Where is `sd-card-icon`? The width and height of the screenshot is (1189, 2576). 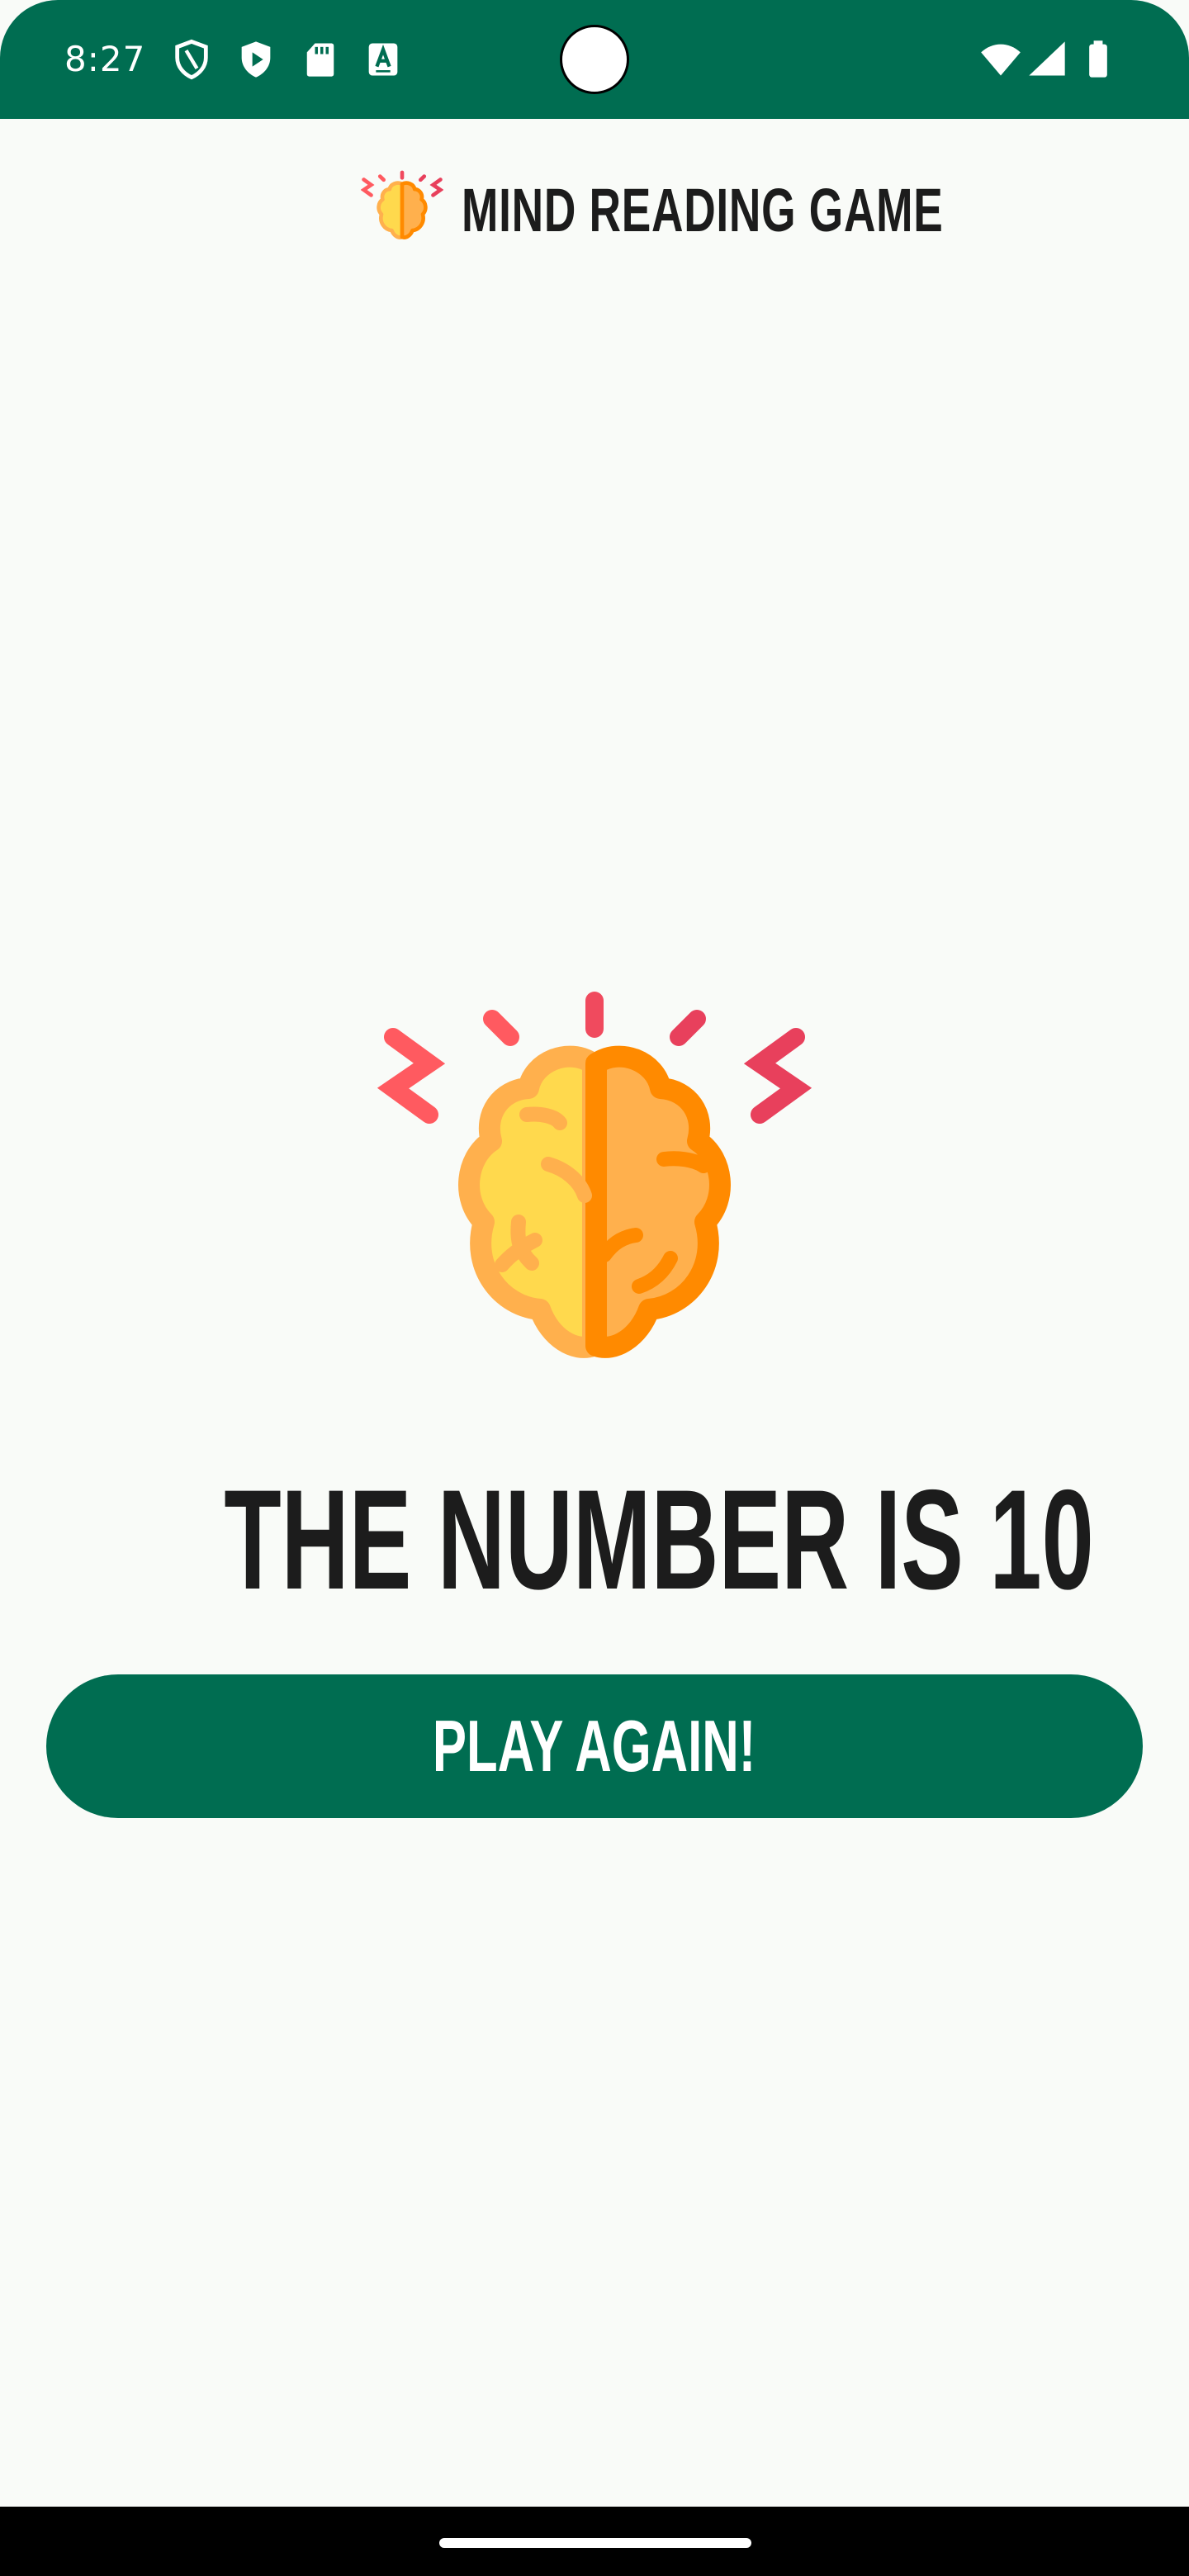
sd-card-icon is located at coordinates (320, 59).